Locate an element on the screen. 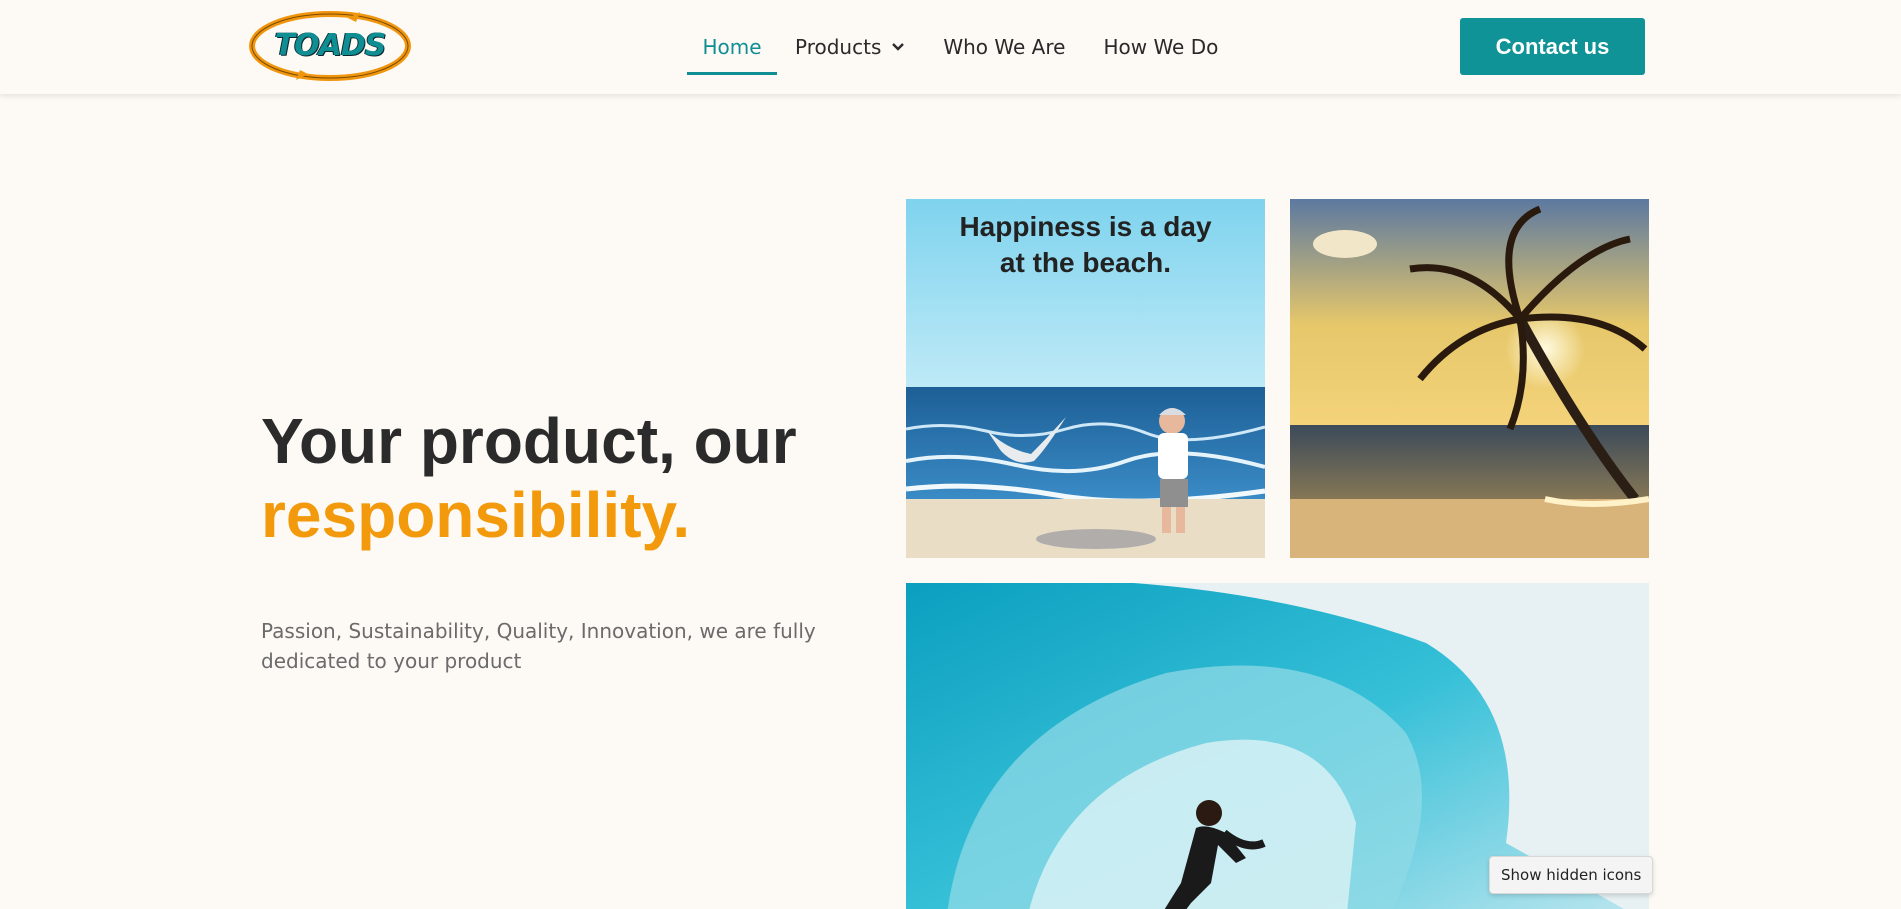  nav-item-who-we-are: Who We Are is located at coordinates (1004, 47).